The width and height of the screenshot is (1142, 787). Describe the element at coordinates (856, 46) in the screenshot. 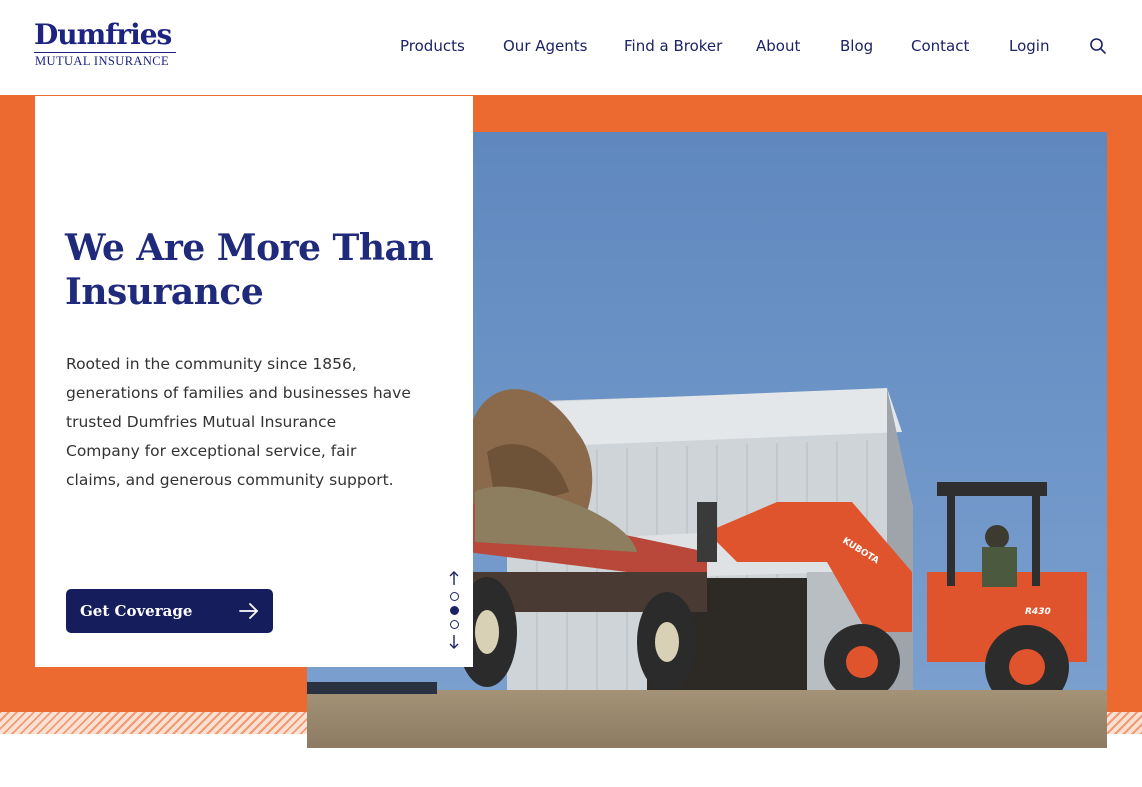

I see `nav-blog: Blog` at that location.